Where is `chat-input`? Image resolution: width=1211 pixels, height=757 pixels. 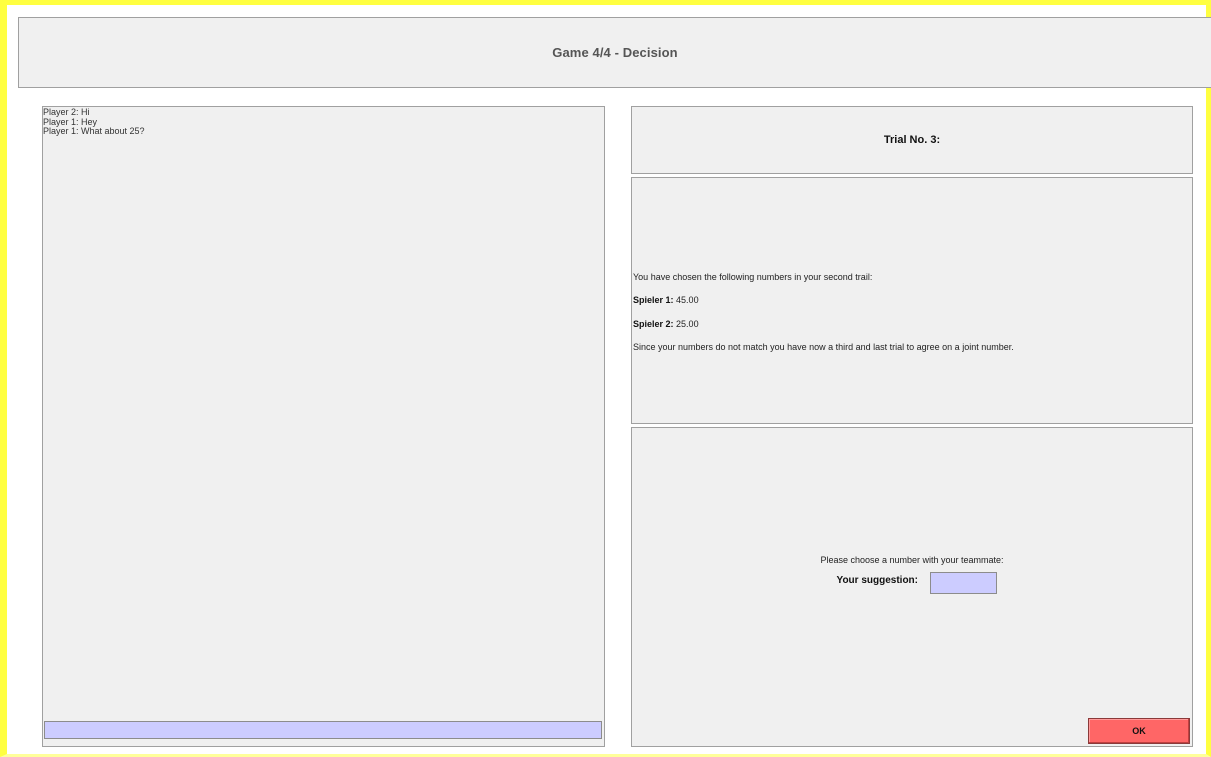 chat-input is located at coordinates (323, 730).